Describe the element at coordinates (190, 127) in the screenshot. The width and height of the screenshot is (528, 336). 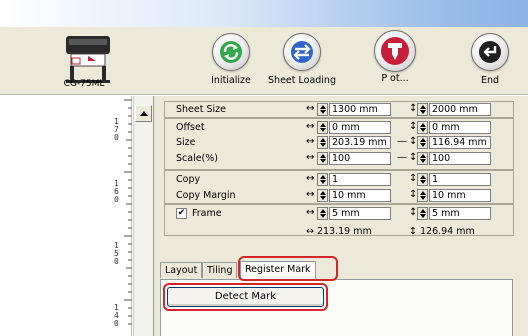
I see `offset-label: Offset` at that location.